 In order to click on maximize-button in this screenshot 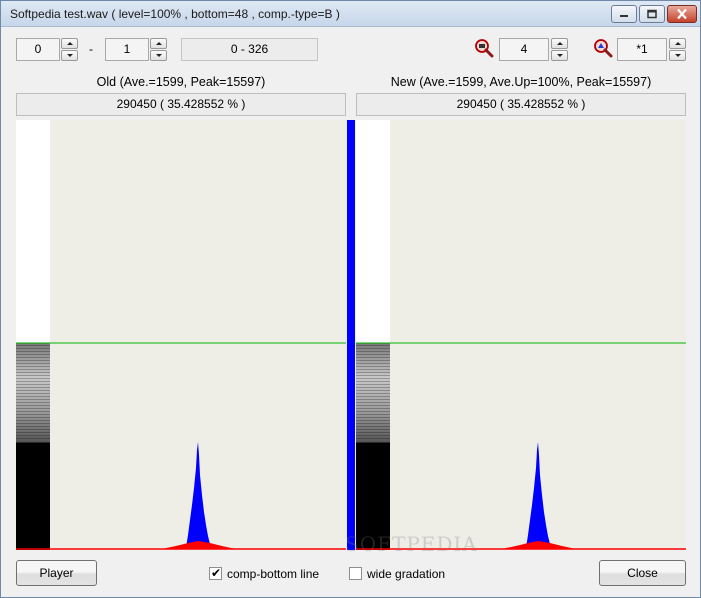, I will do `click(652, 14)`.